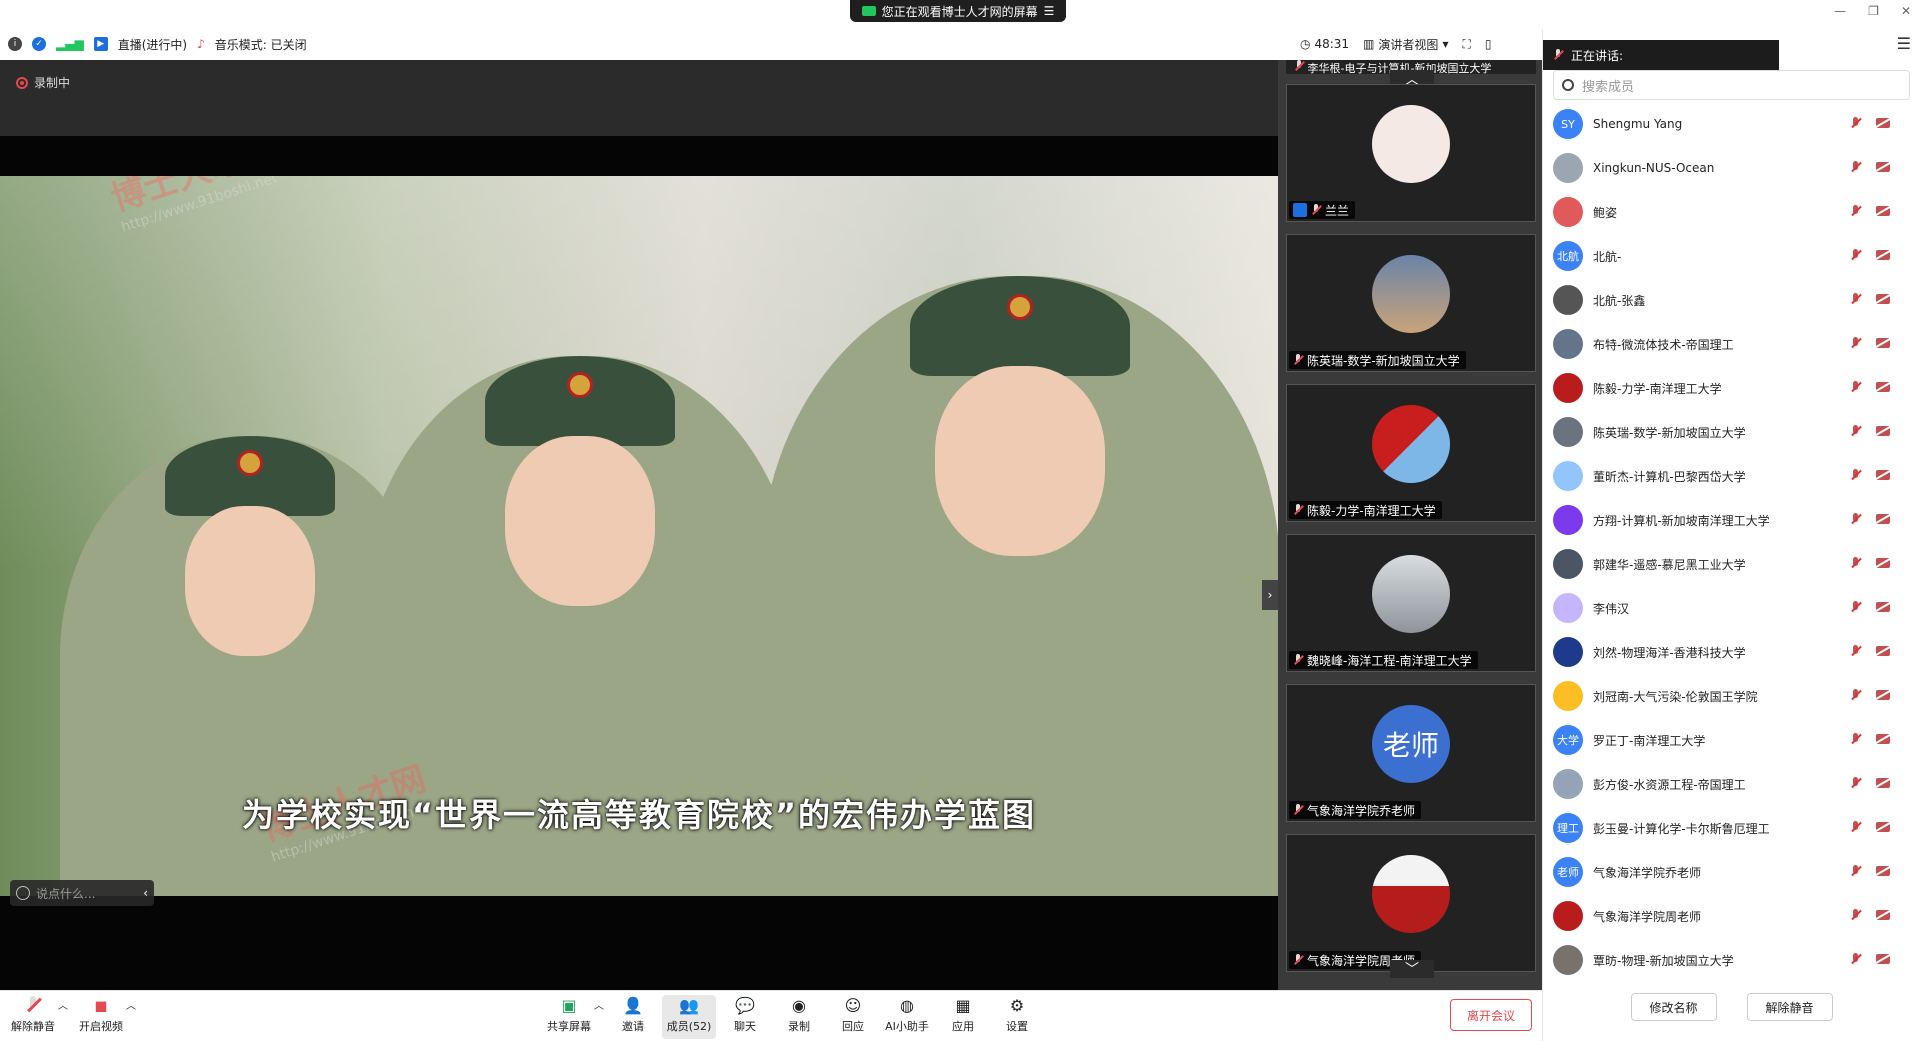  Describe the element at coordinates (633, 1014) in the screenshot. I see `invite-button: 👤 邀请` at that location.